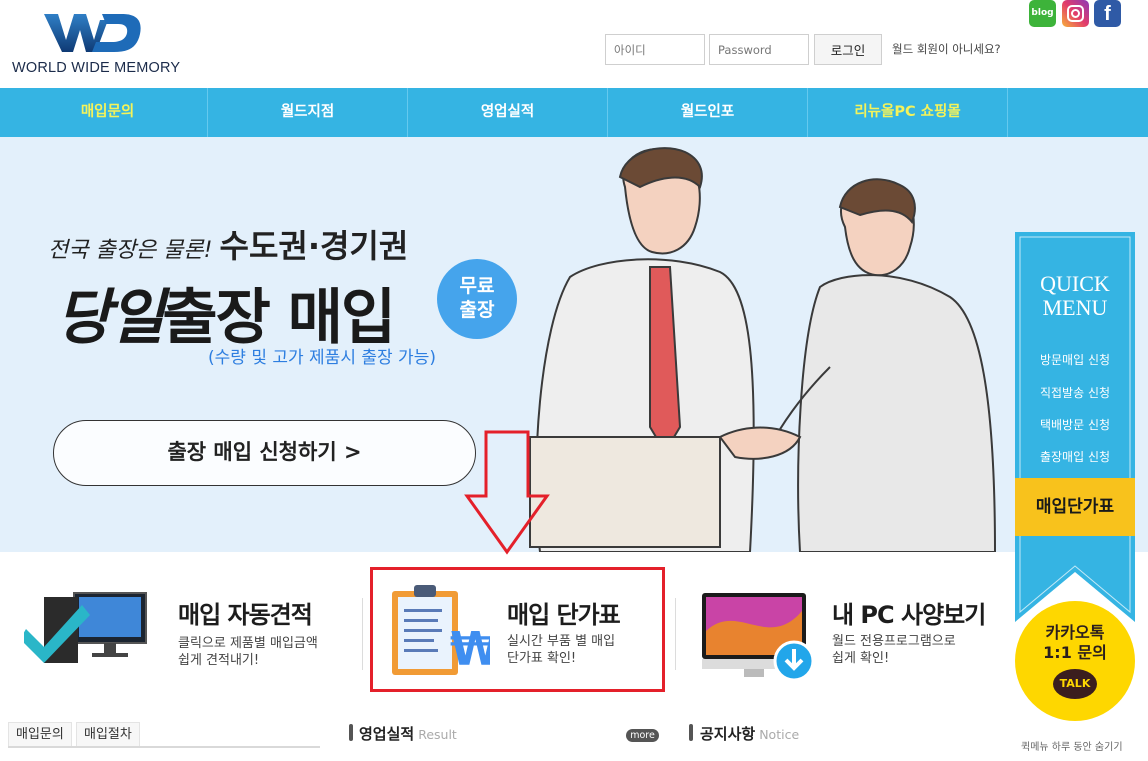 The image size is (1148, 761). I want to click on kakao-line1: 카카오톡, so click(1075, 632).